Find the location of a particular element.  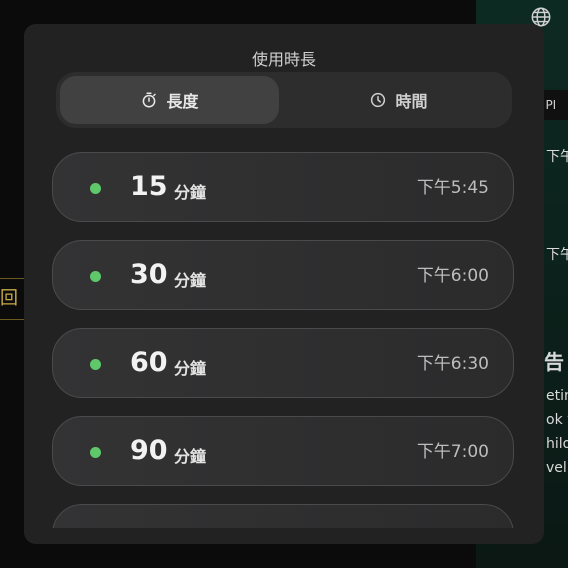

option-end-time: 下午6:00 is located at coordinates (452, 276).